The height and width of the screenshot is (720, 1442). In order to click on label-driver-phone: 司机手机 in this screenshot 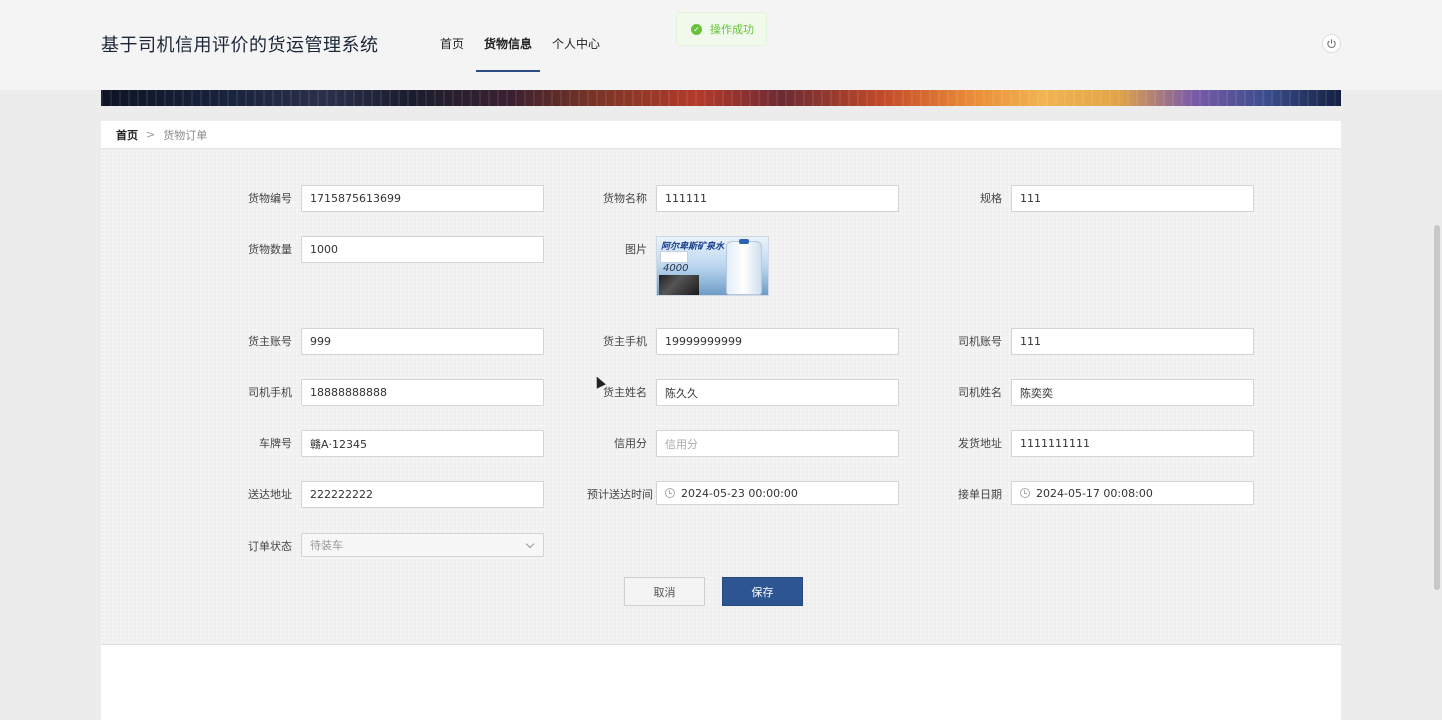, I will do `click(270, 392)`.